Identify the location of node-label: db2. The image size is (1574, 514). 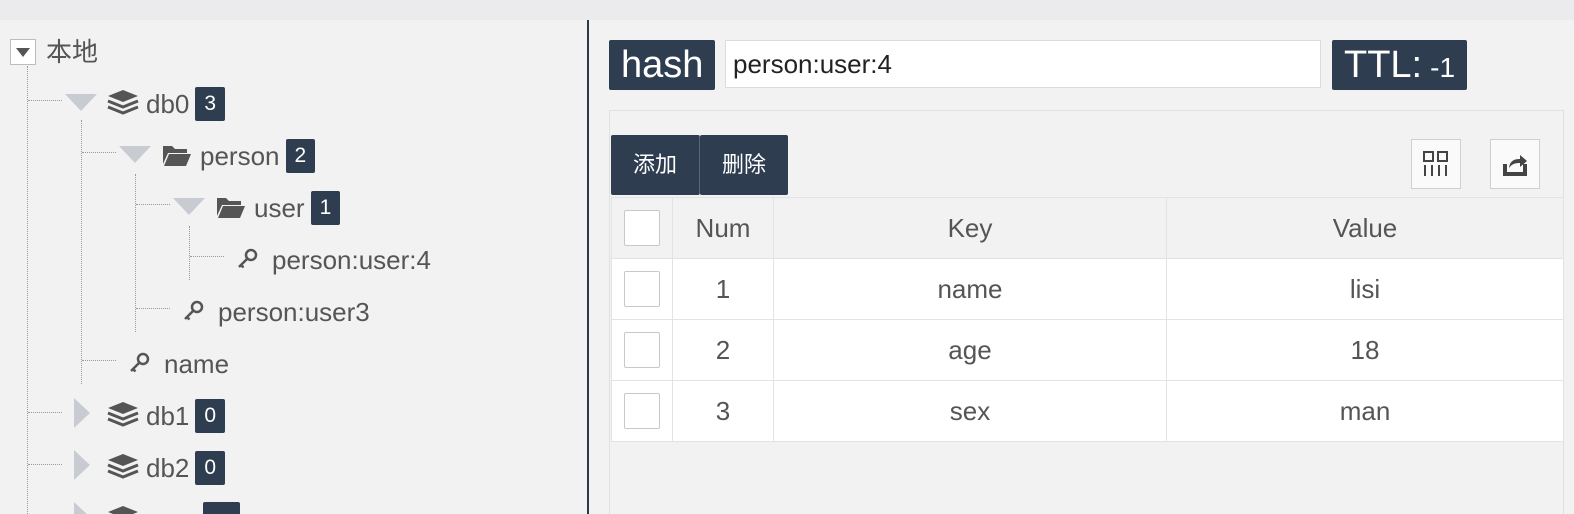
(168, 468).